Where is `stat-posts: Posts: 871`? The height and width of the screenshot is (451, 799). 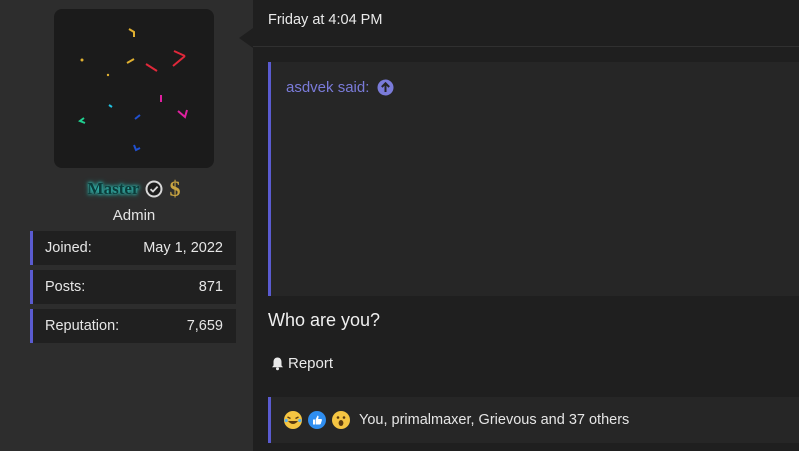 stat-posts: Posts: 871 is located at coordinates (133, 287).